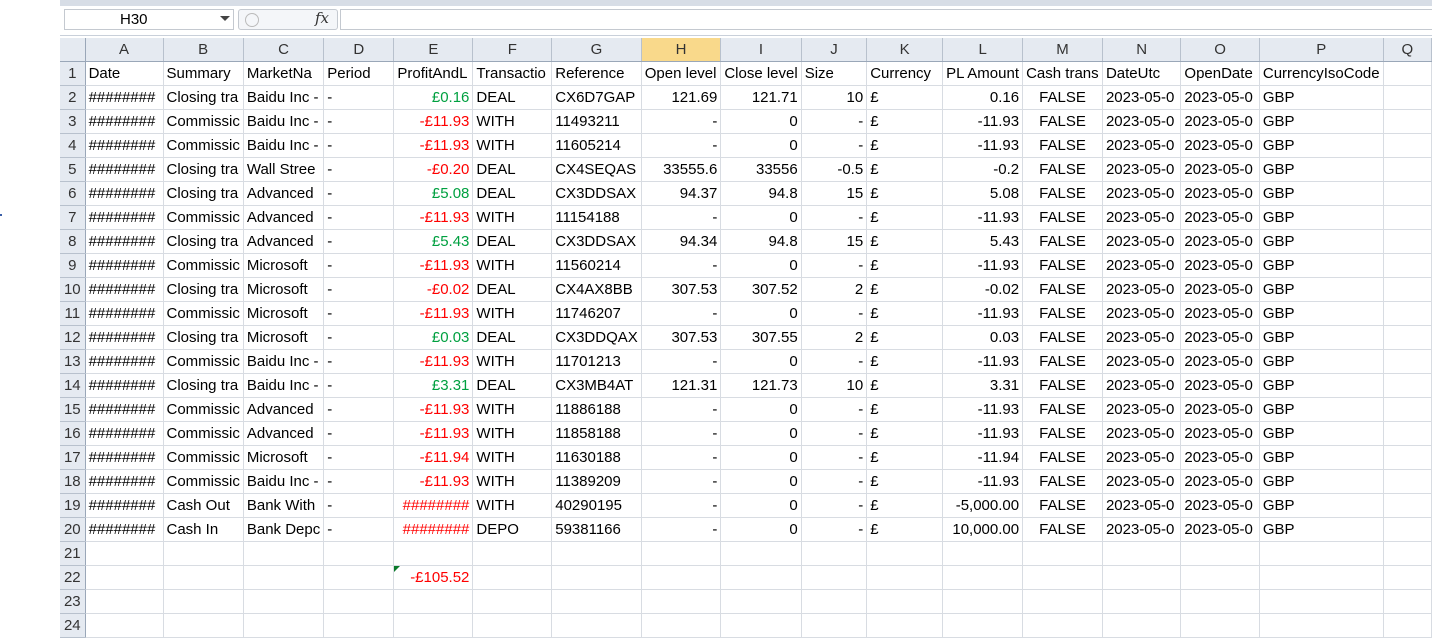  I want to click on cell-m16: FALSE, so click(1062, 433).